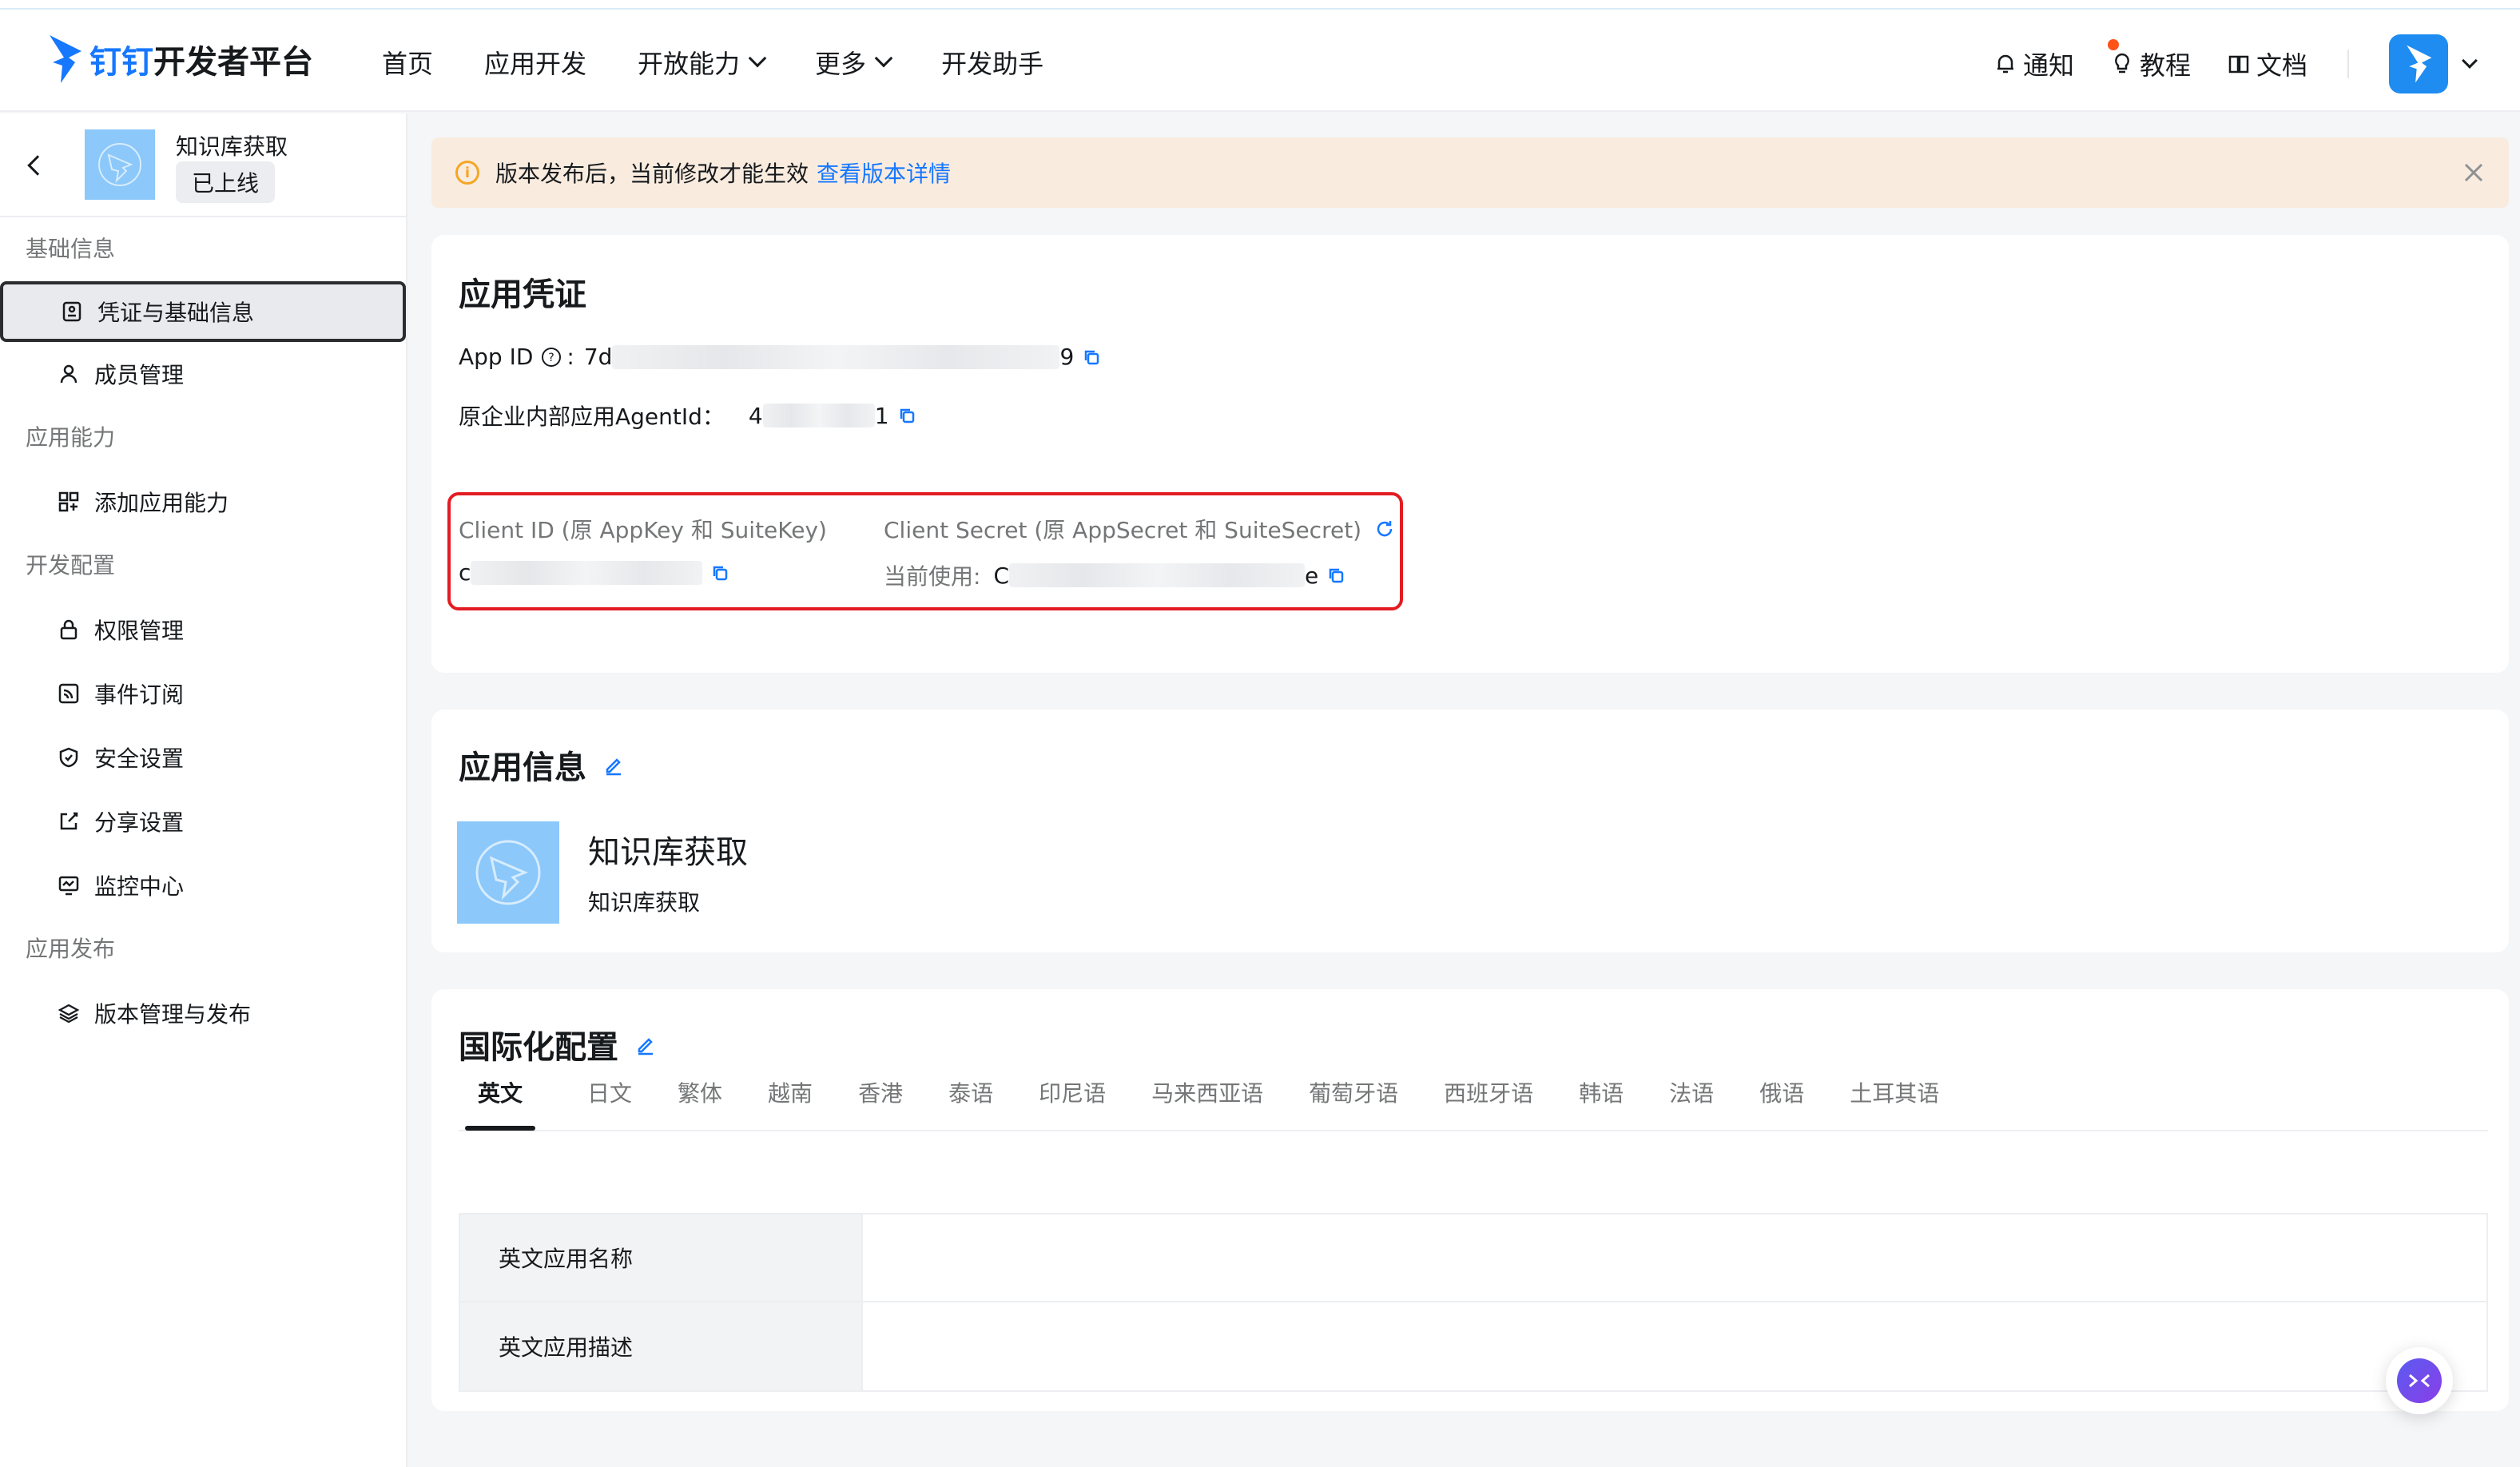  Describe the element at coordinates (880, 1094) in the screenshot. I see `tab-hongkong: 香港` at that location.